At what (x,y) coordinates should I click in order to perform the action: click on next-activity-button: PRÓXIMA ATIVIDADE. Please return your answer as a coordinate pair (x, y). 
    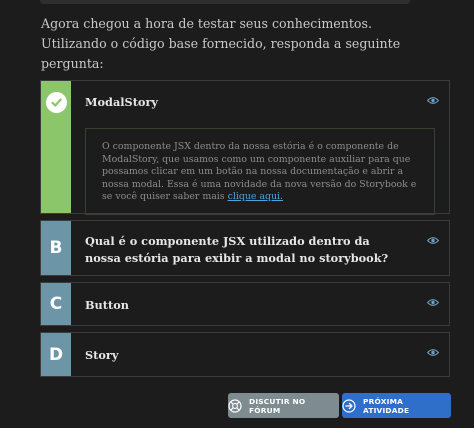
    Looking at the image, I should click on (396, 405).